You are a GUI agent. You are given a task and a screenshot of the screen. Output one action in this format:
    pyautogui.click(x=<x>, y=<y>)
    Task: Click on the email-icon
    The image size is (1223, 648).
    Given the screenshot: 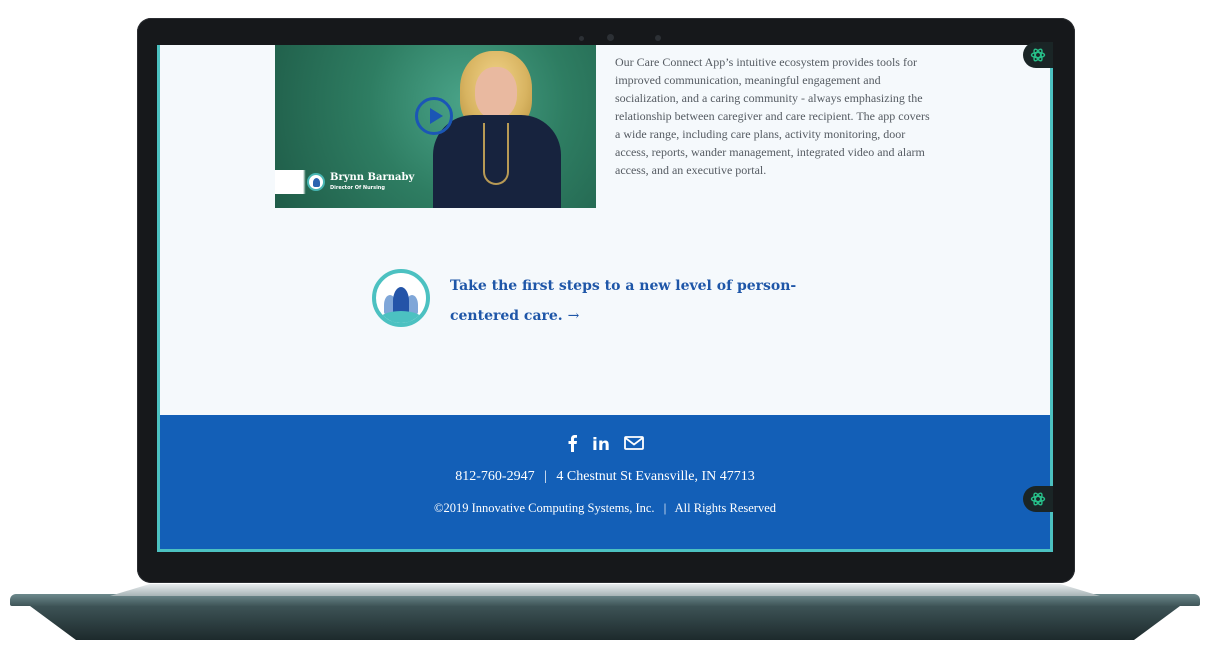 What is the action you would take?
    pyautogui.click(x=634, y=445)
    